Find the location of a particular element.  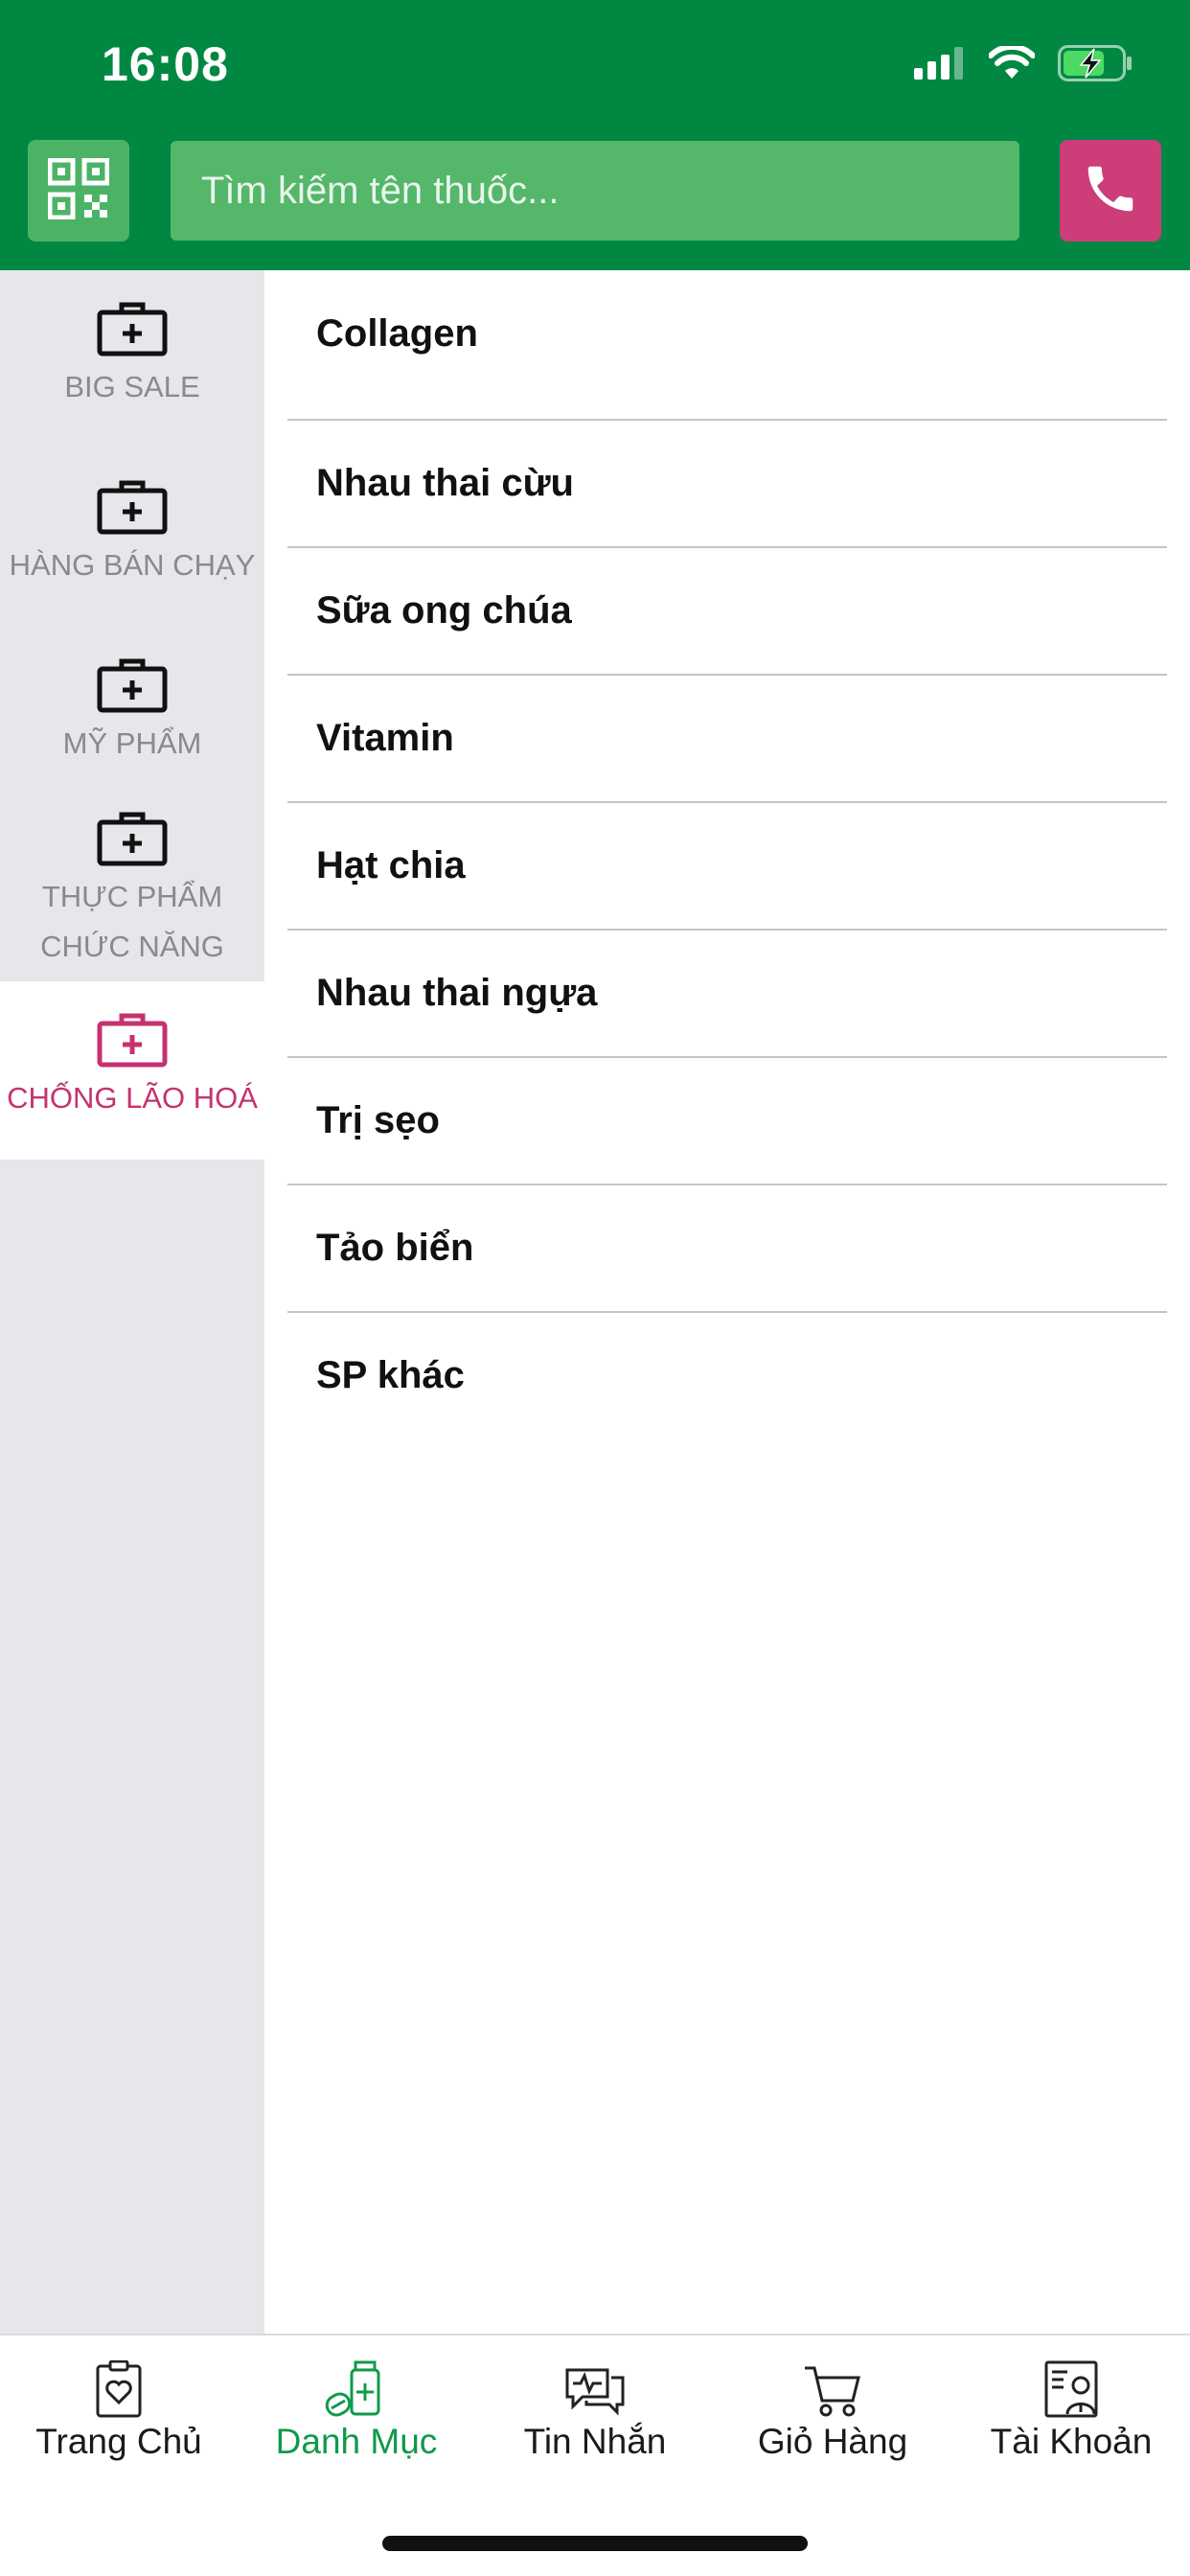

list-item: Trị sẹo is located at coordinates (727, 1120).